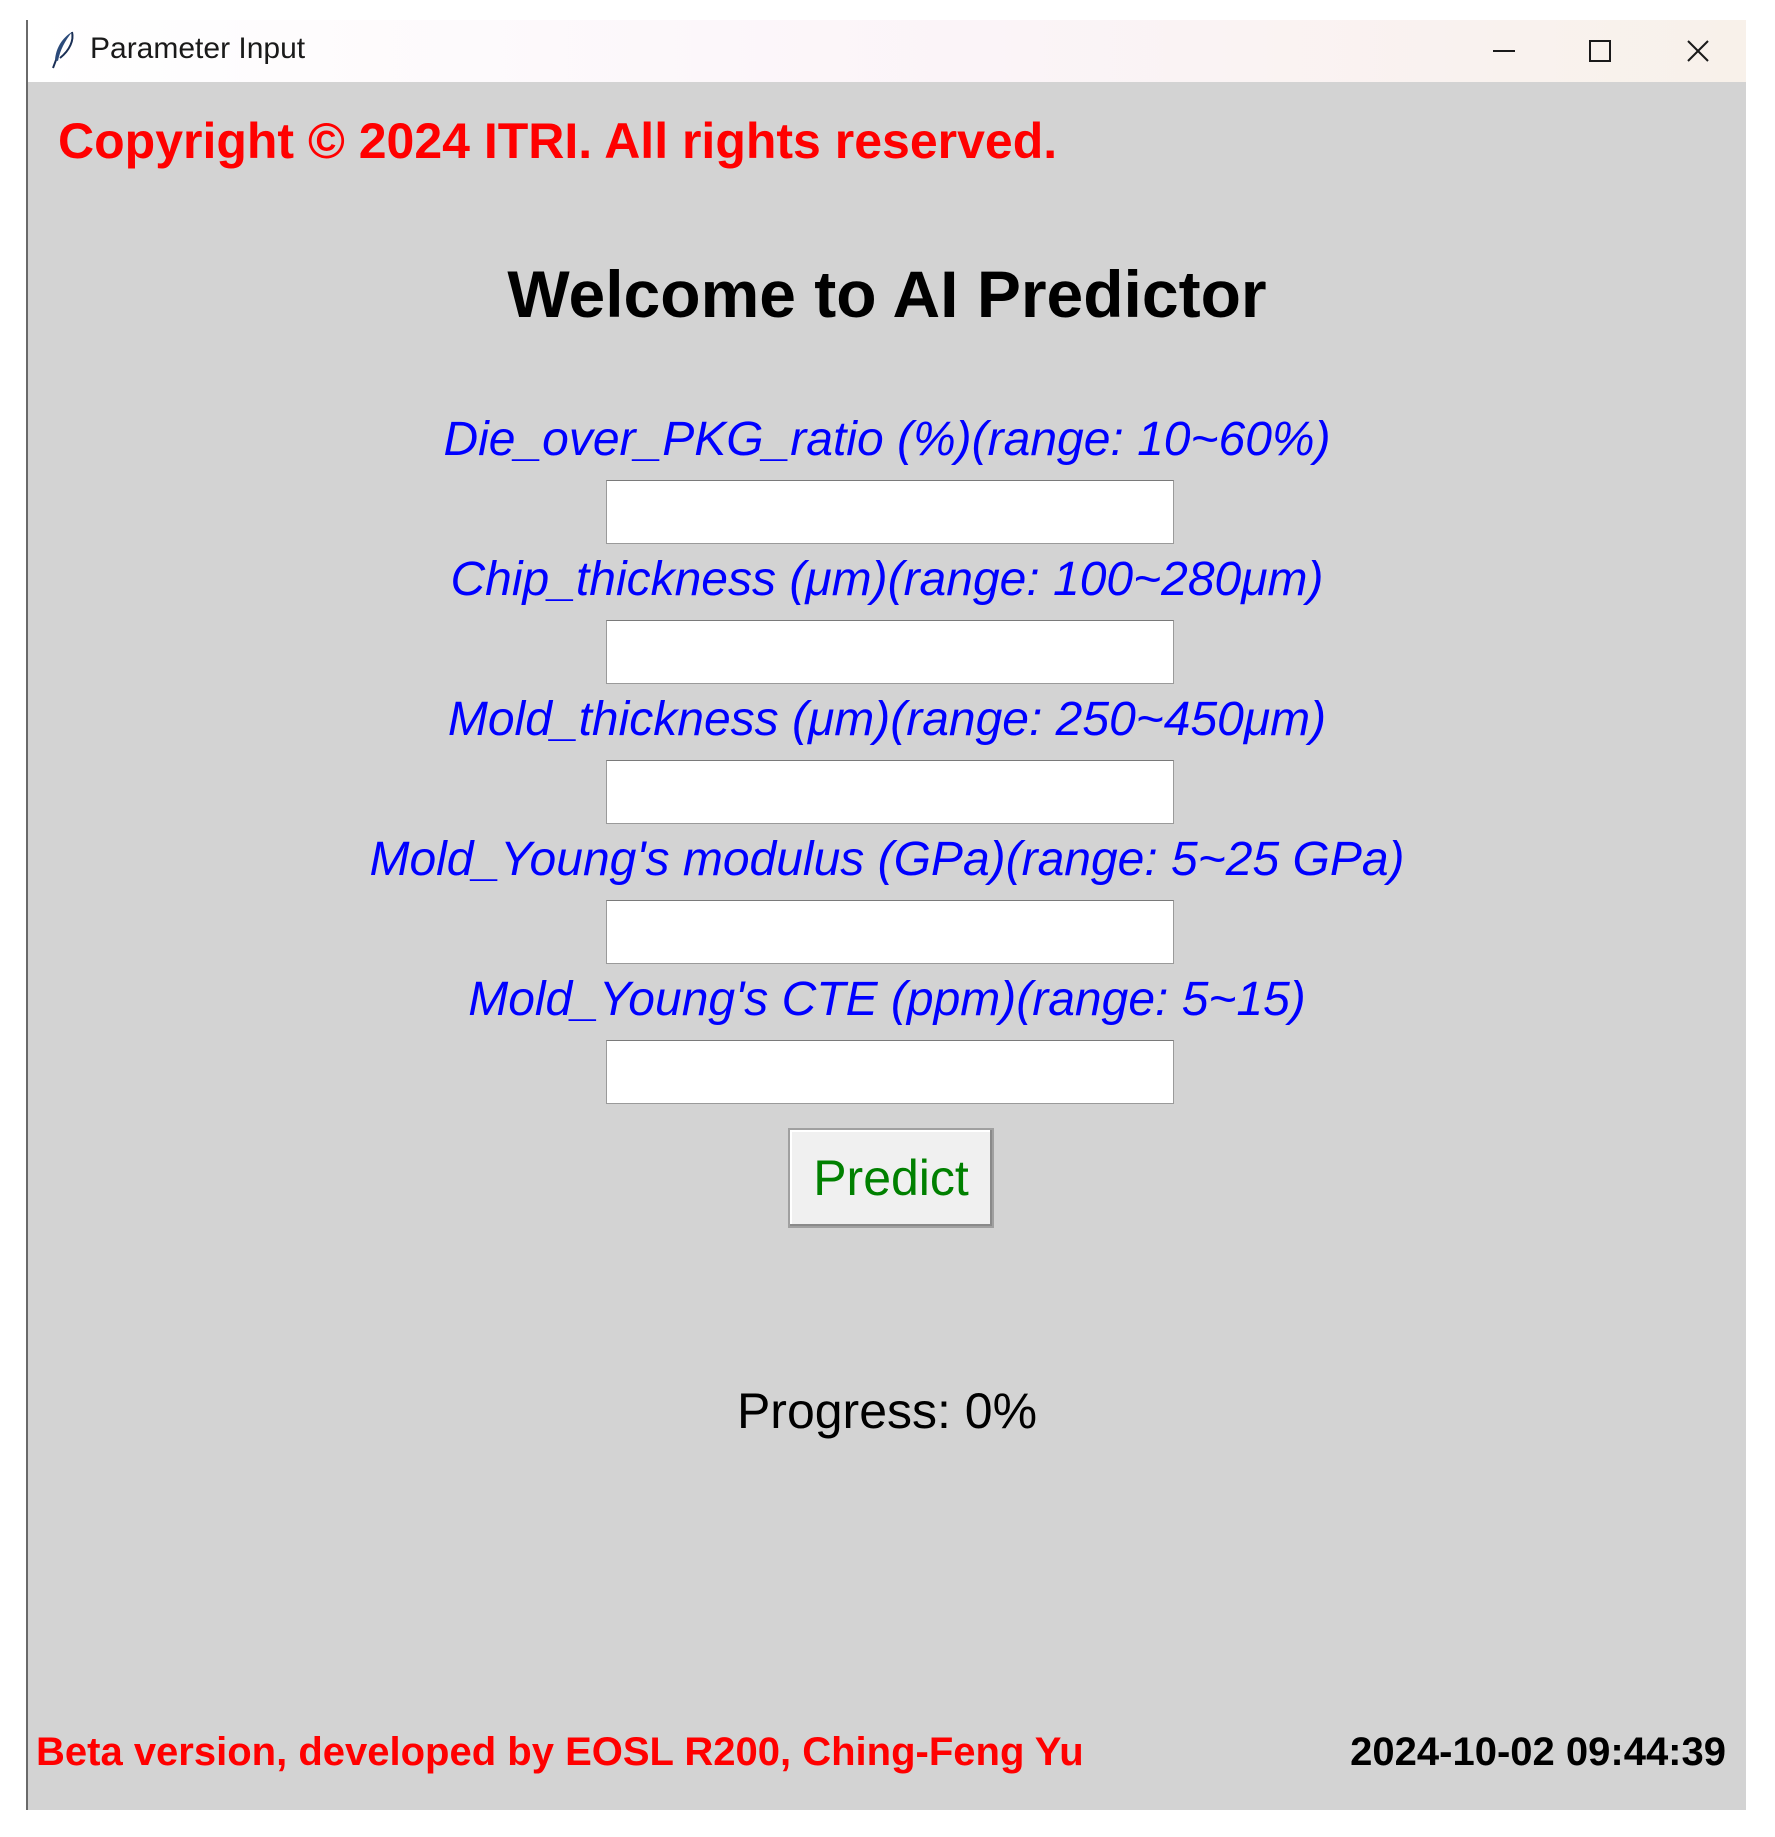 The image size is (1775, 1837). I want to click on window-title: Parameter Input, so click(198, 48).